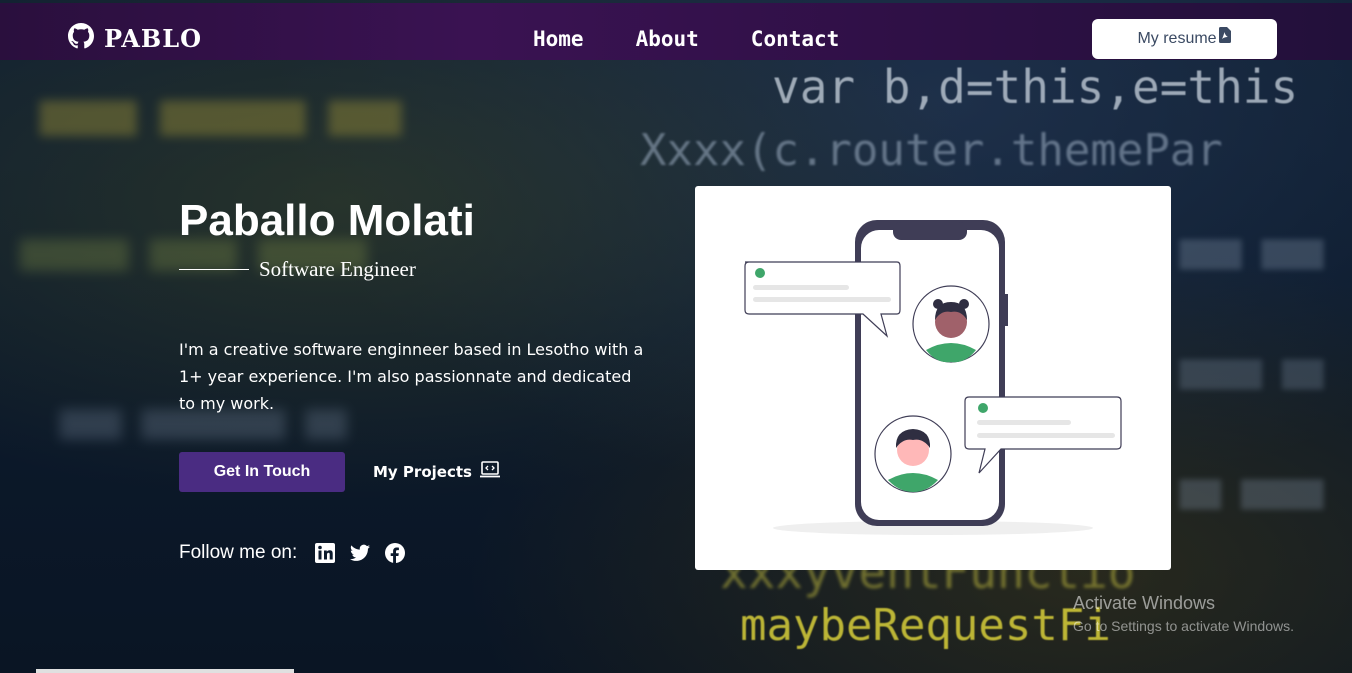 The width and height of the screenshot is (1352, 673). What do you see at coordinates (931, 150) in the screenshot?
I see `background-code-line: Xxxx(c.router.themePar` at bounding box center [931, 150].